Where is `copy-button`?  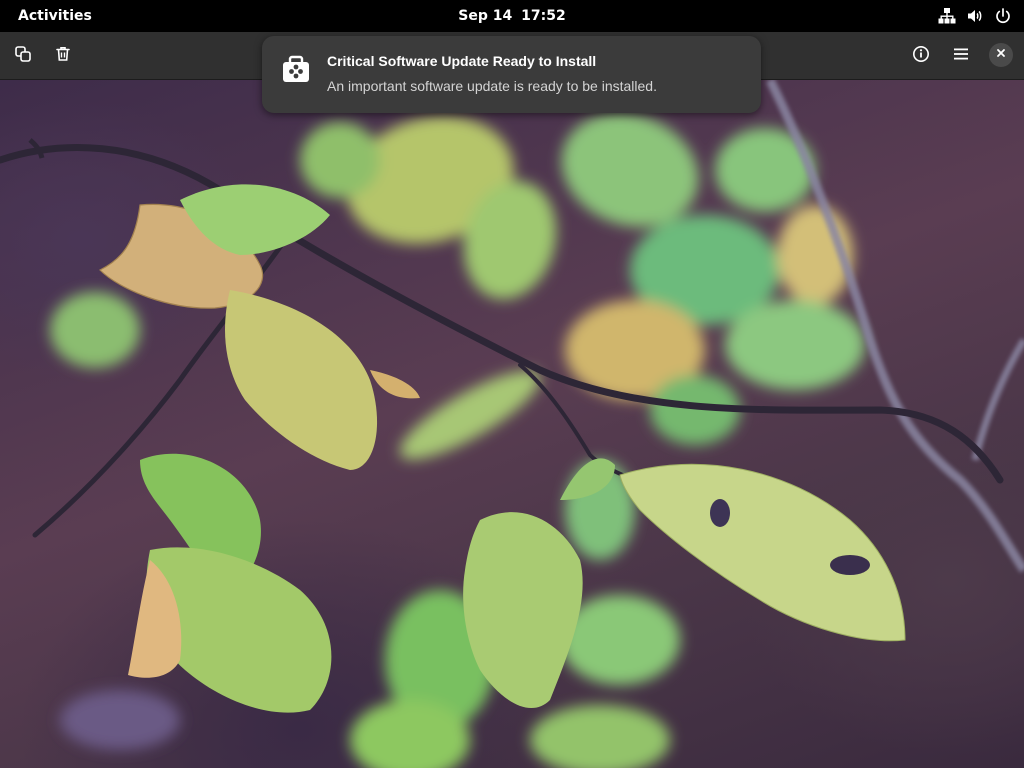
copy-button is located at coordinates (23, 56).